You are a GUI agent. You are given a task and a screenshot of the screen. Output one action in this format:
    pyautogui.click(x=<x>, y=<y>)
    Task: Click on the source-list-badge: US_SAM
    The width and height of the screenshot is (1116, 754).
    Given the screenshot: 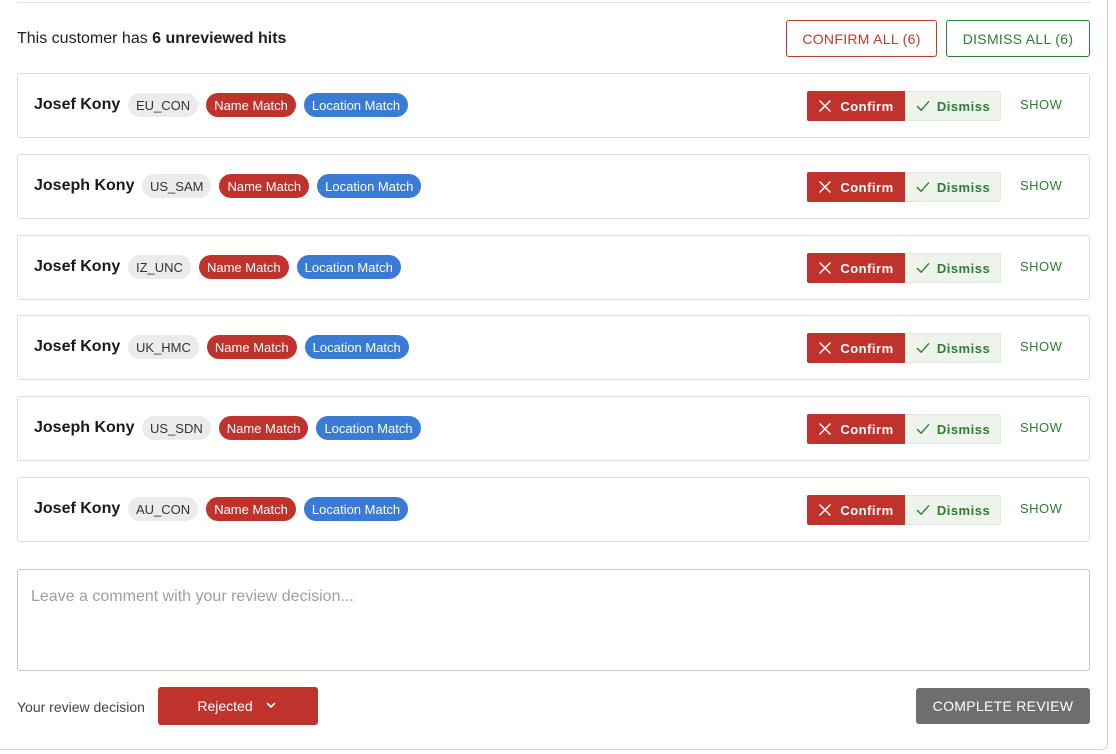 What is the action you would take?
    pyautogui.click(x=177, y=186)
    